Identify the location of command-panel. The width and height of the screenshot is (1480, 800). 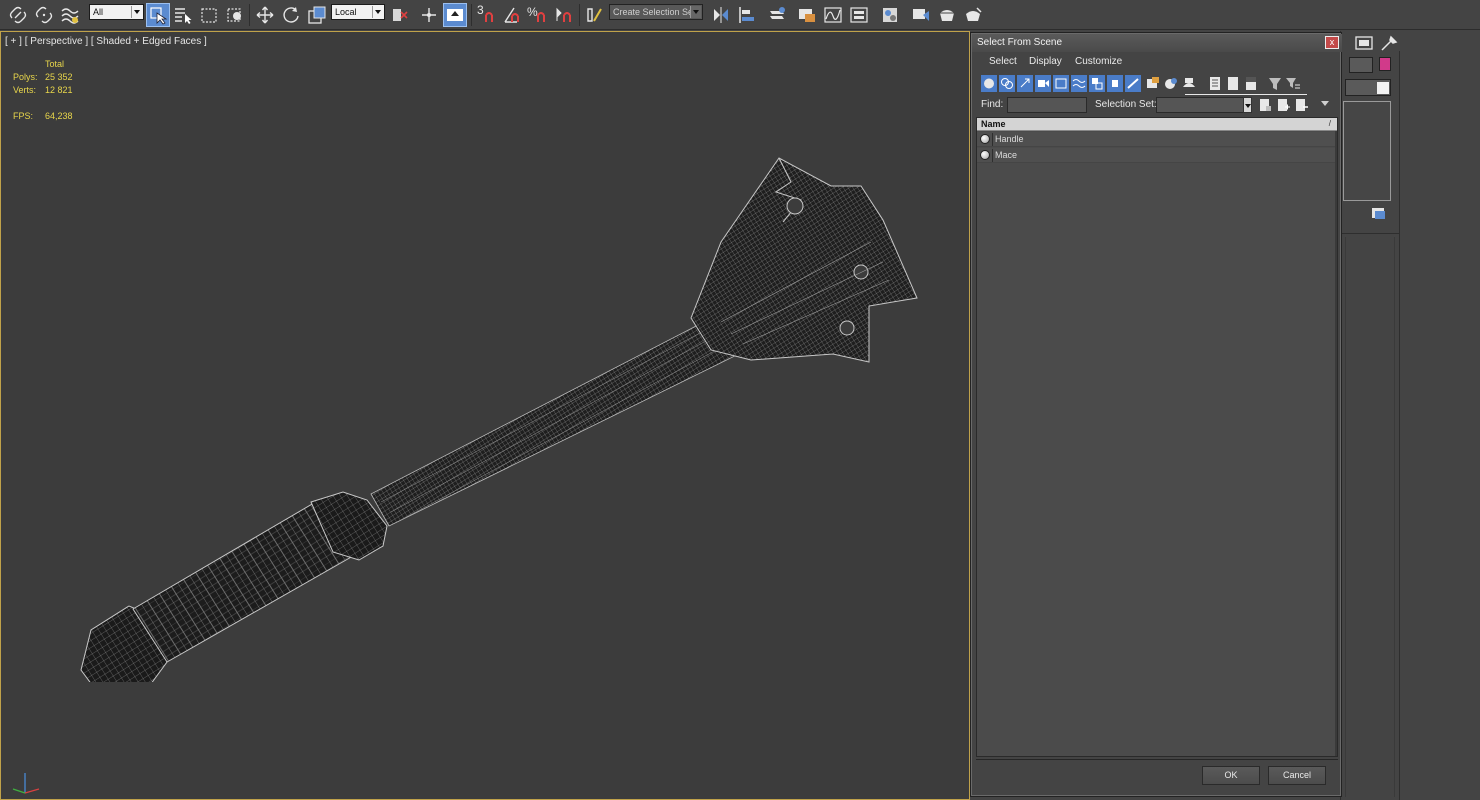
(1410, 415).